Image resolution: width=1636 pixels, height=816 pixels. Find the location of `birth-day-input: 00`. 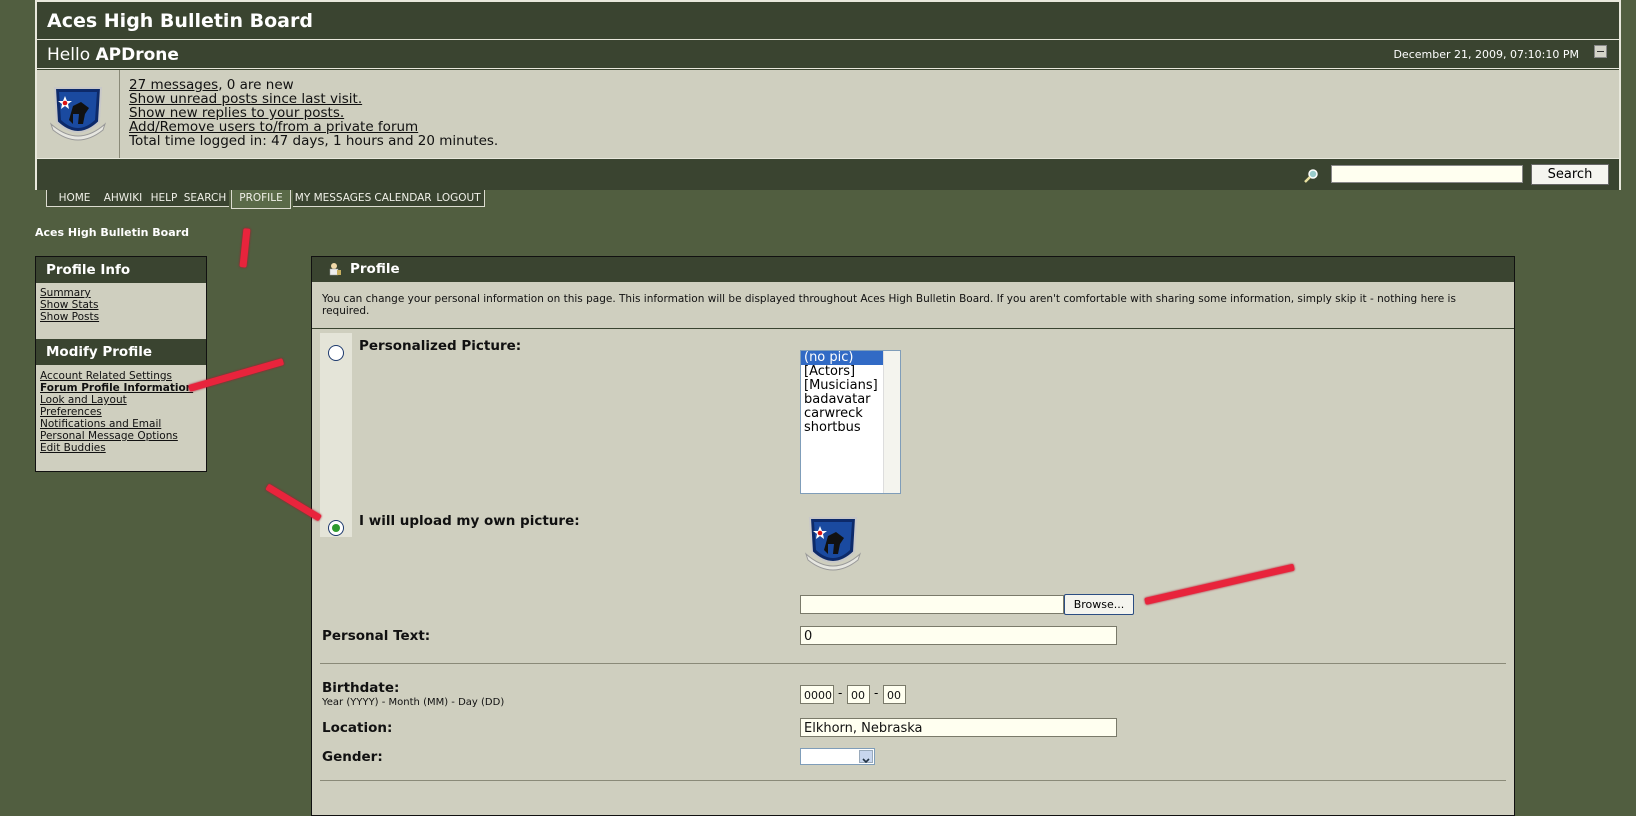

birth-day-input: 00 is located at coordinates (894, 694).